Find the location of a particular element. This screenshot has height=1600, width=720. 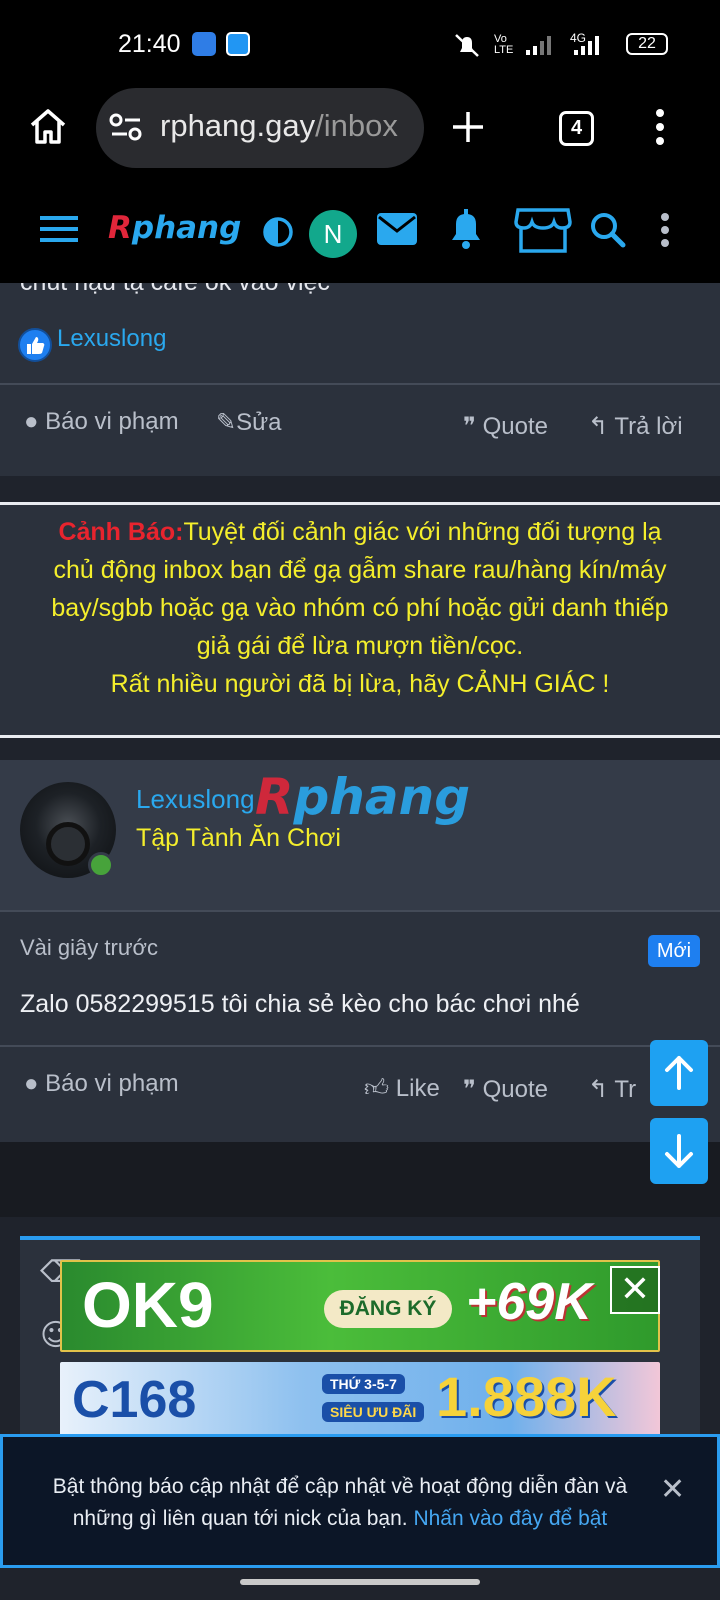

tab-switcher-button: 4 is located at coordinates (576, 128).